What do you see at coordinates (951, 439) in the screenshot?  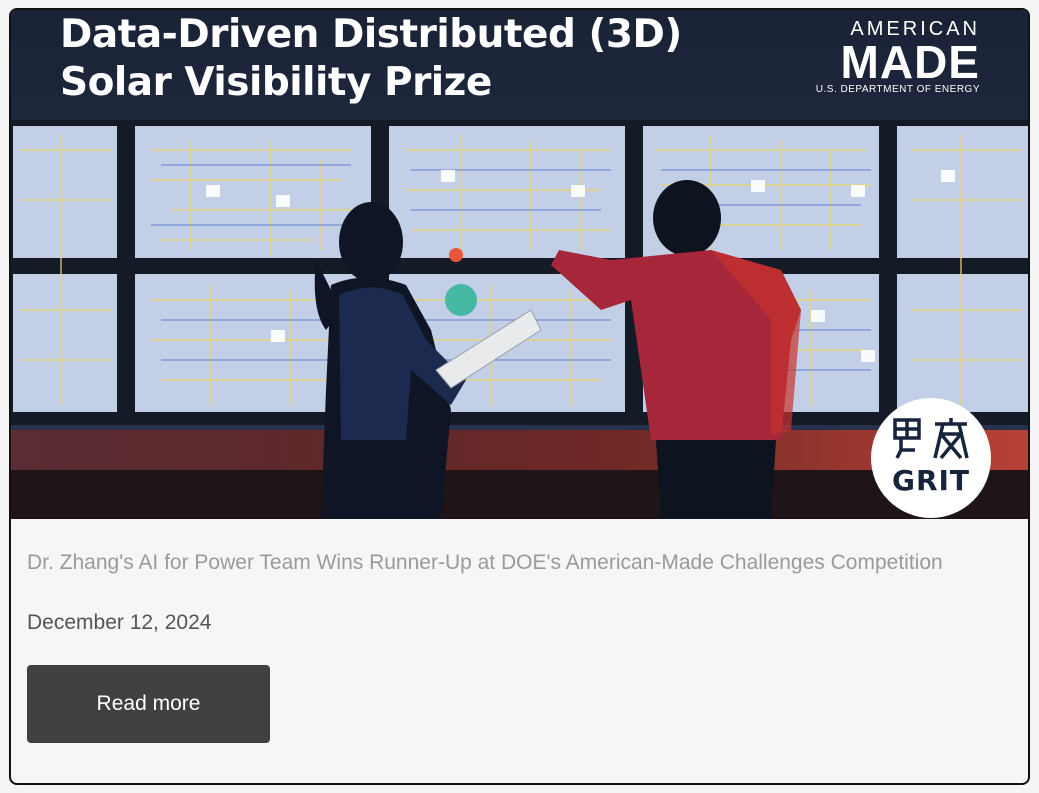 I see `transmission-tower-icon` at bounding box center [951, 439].